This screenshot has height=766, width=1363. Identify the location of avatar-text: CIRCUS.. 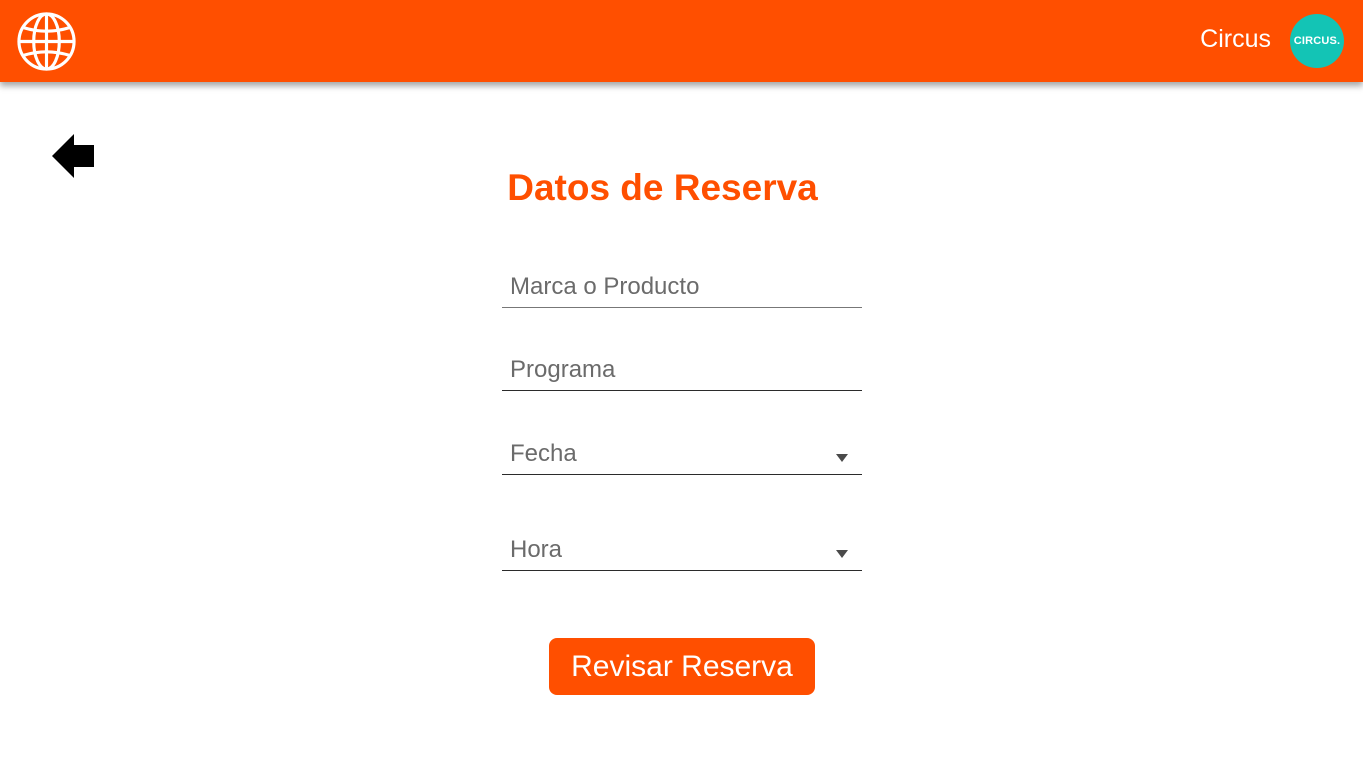
(1317, 41).